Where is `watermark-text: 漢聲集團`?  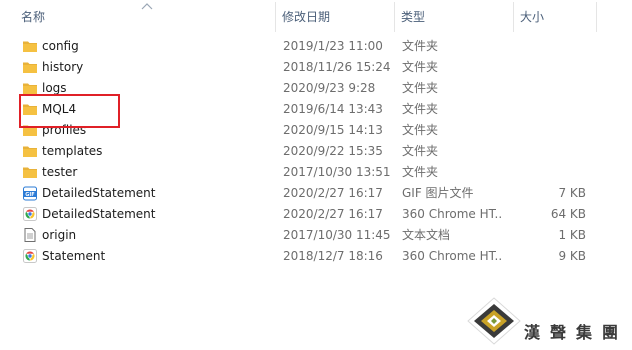
watermark-text: 漢聲集團 is located at coordinates (576, 332).